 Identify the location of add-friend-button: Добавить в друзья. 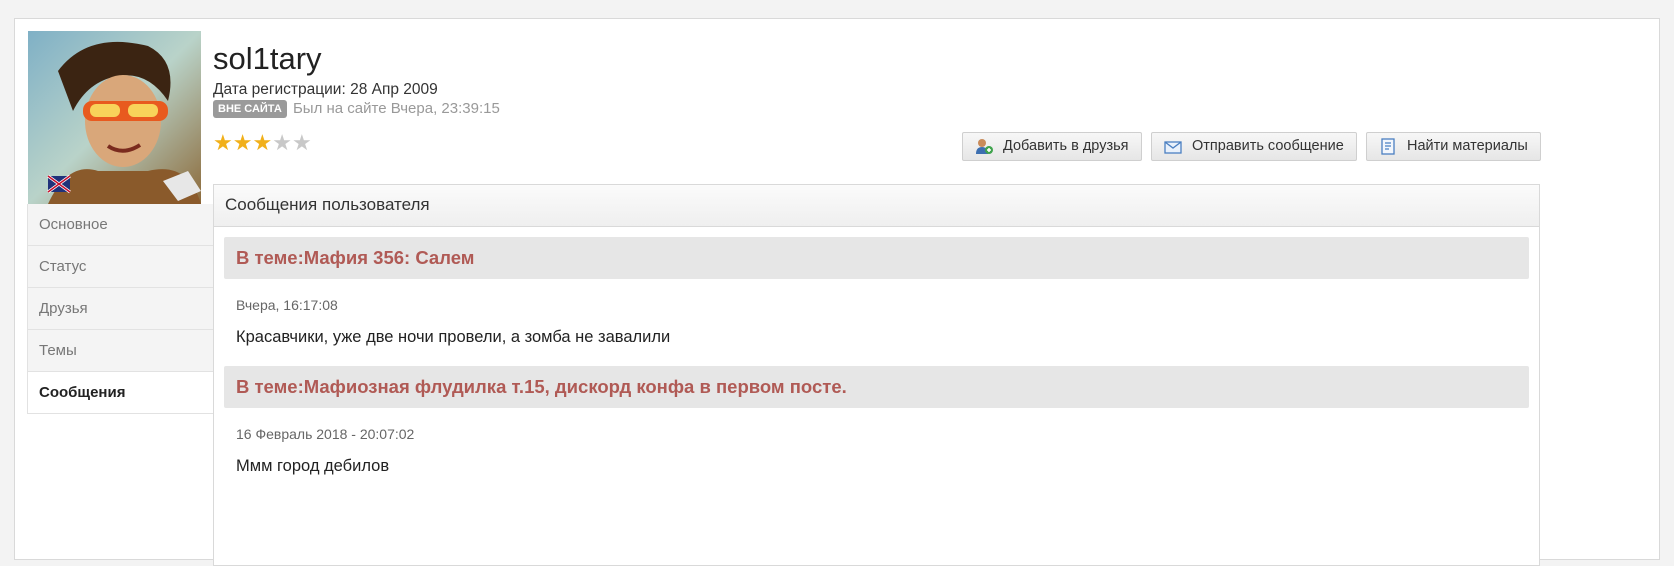
(1052, 146).